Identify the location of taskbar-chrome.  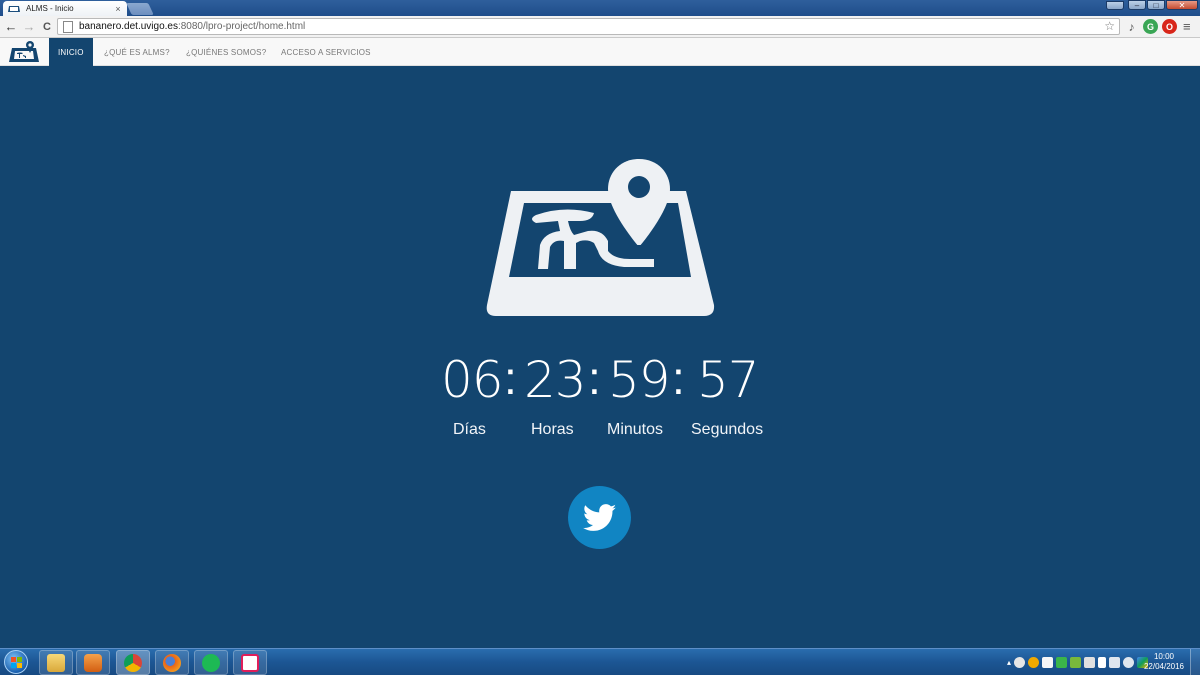
(133, 662).